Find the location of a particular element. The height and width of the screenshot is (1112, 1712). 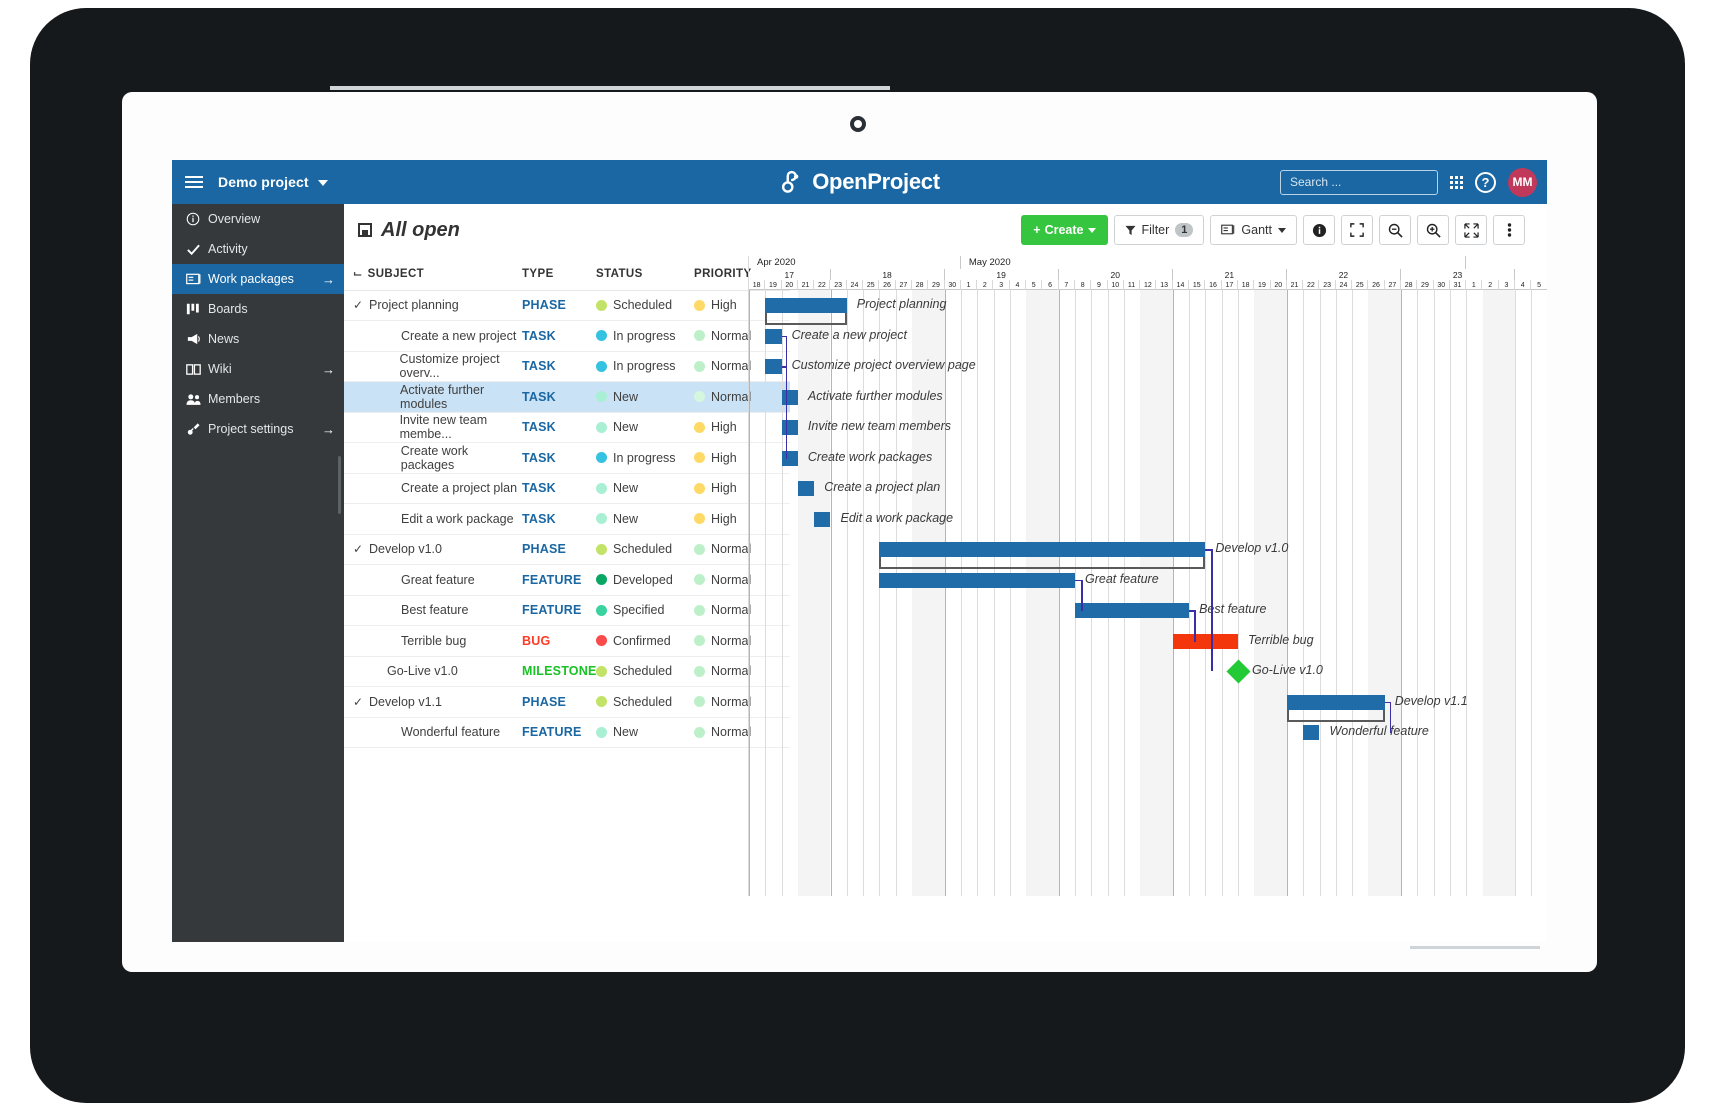

column-header-type: TYPE is located at coordinates (559, 273).